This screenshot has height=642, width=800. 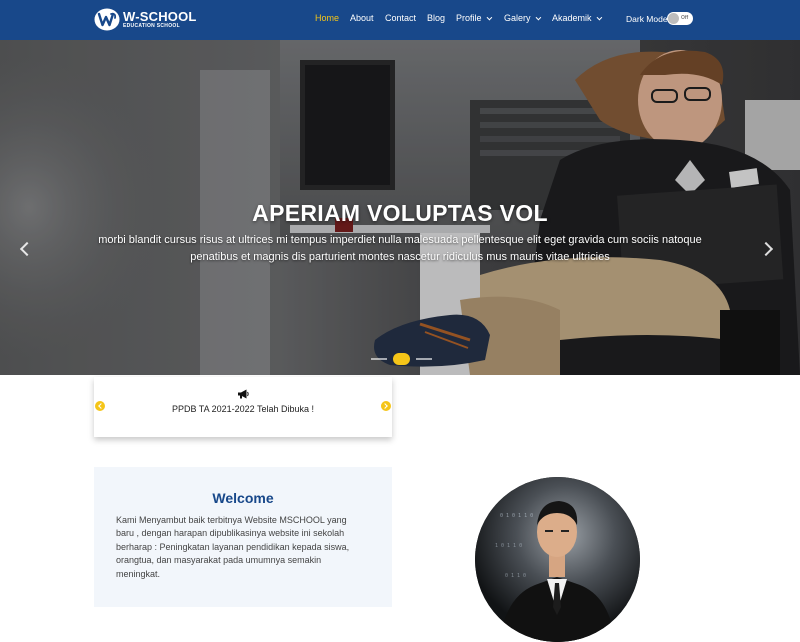 I want to click on svg-text: 1 0 1 1 0, so click(x=508, y=546).